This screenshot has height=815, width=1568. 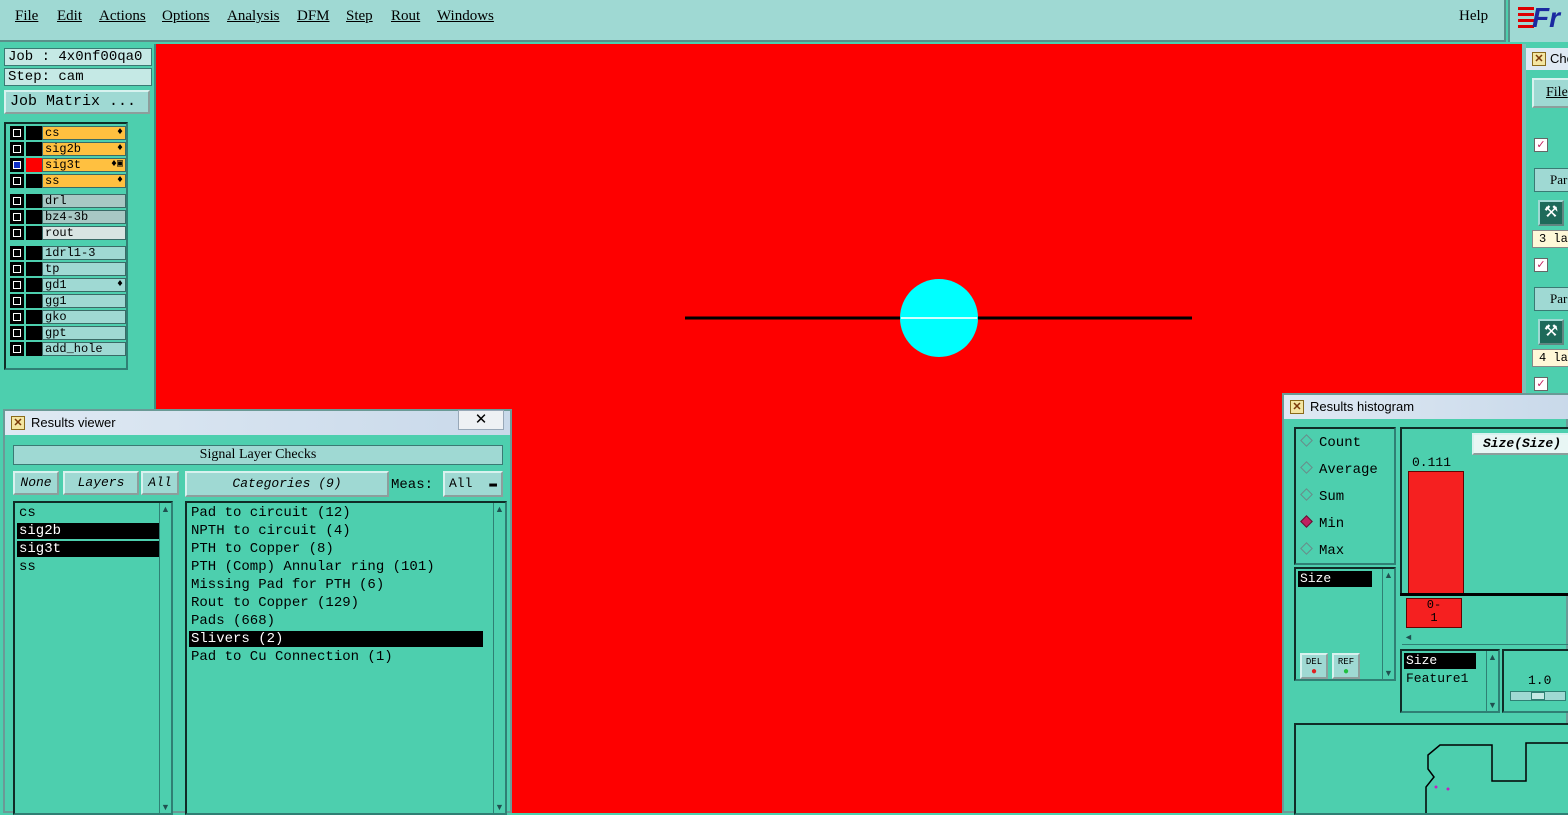 I want to click on menu-options: Options, so click(x=186, y=16).